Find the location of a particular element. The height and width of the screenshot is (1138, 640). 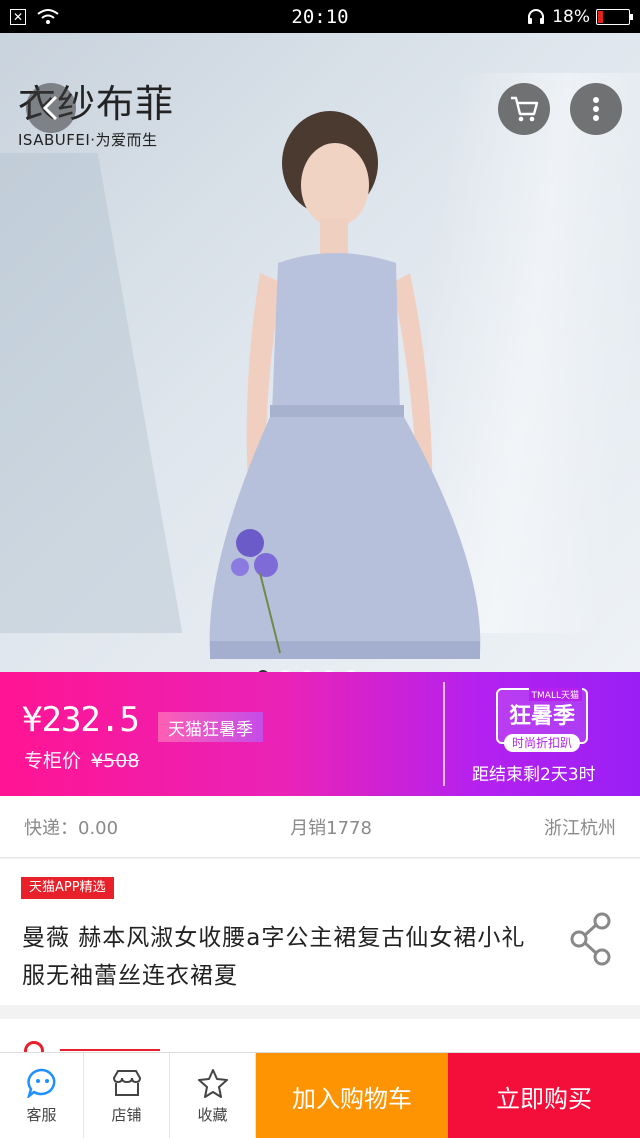

tab-shop: 店铺 is located at coordinates (127, 1095).